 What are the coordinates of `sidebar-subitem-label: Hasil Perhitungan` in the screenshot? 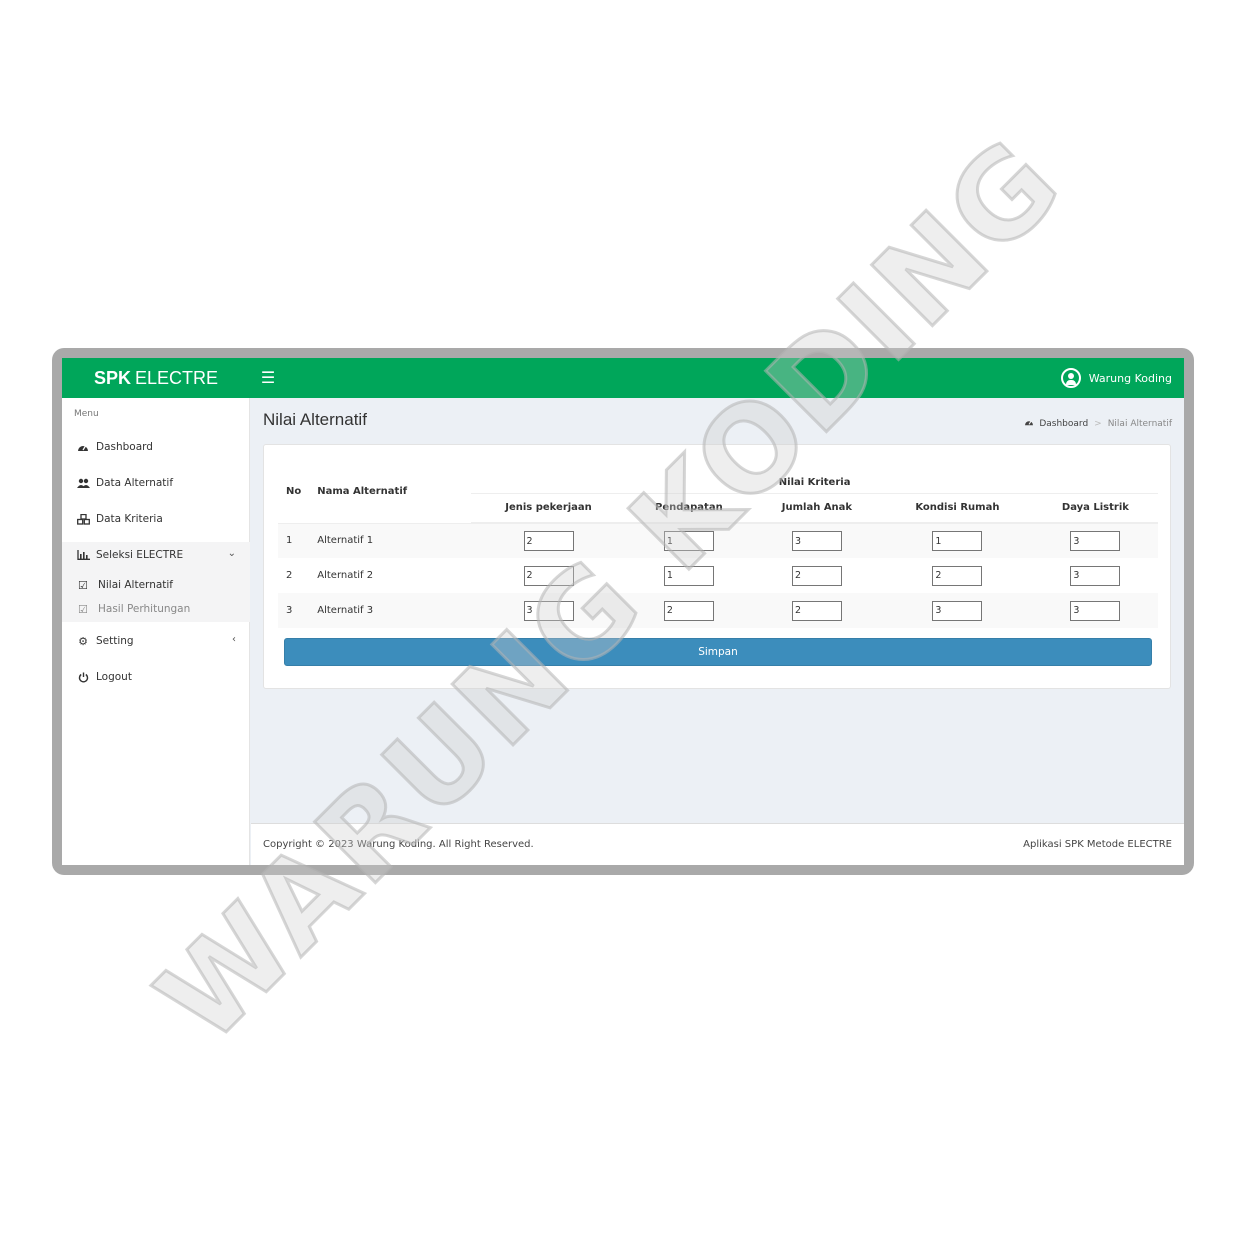 It's located at (144, 609).